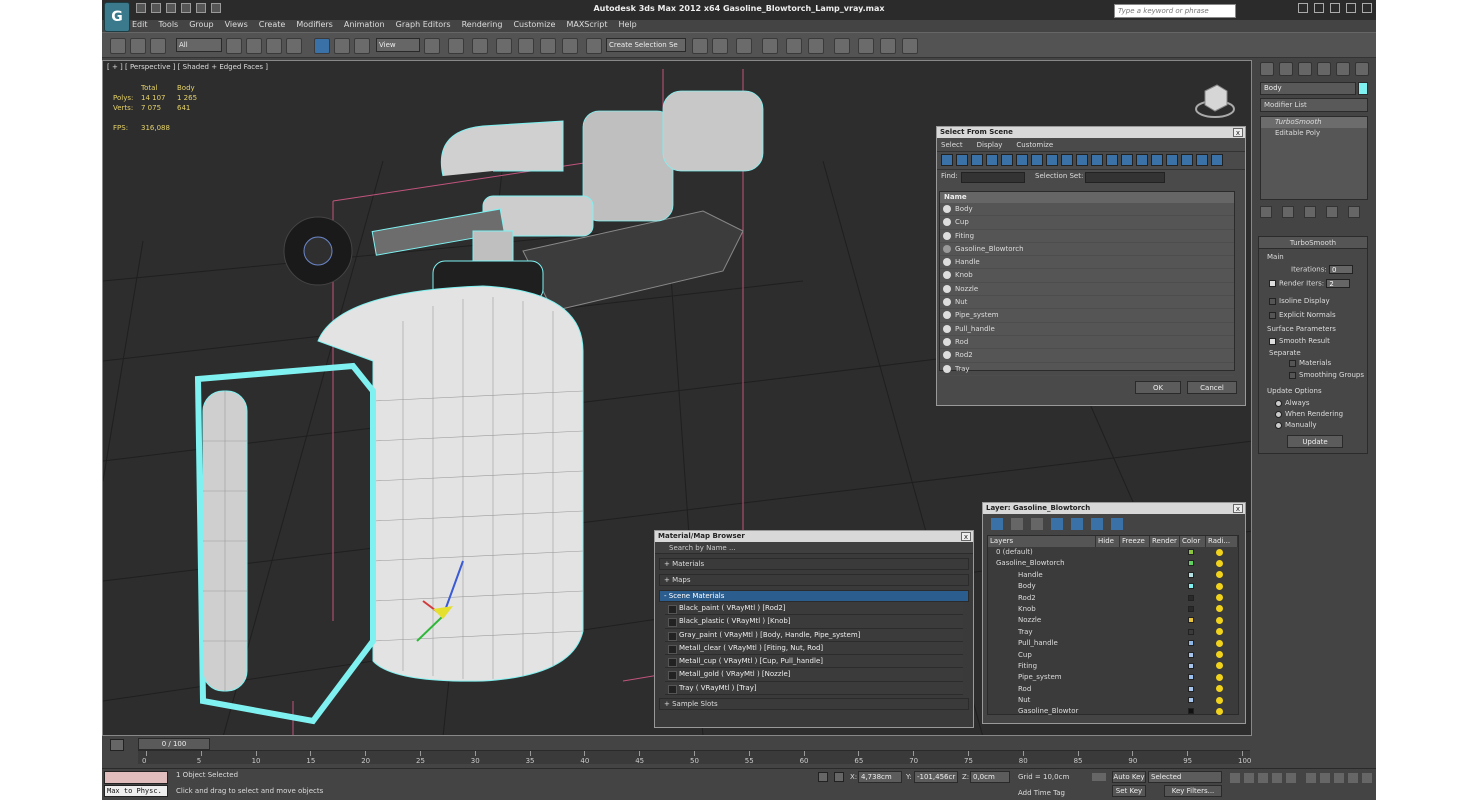 The image size is (1480, 800). Describe the element at coordinates (140, 26) in the screenshot. I see `menu-edit: Edit` at that location.